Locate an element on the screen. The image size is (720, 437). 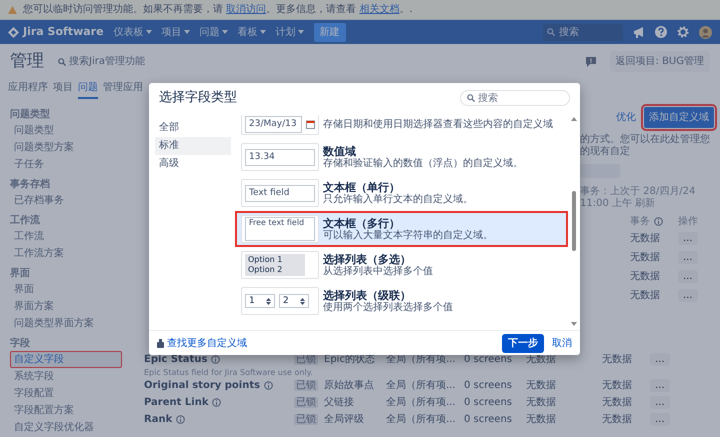
banner-link: 相关文档 is located at coordinates (379, 9).